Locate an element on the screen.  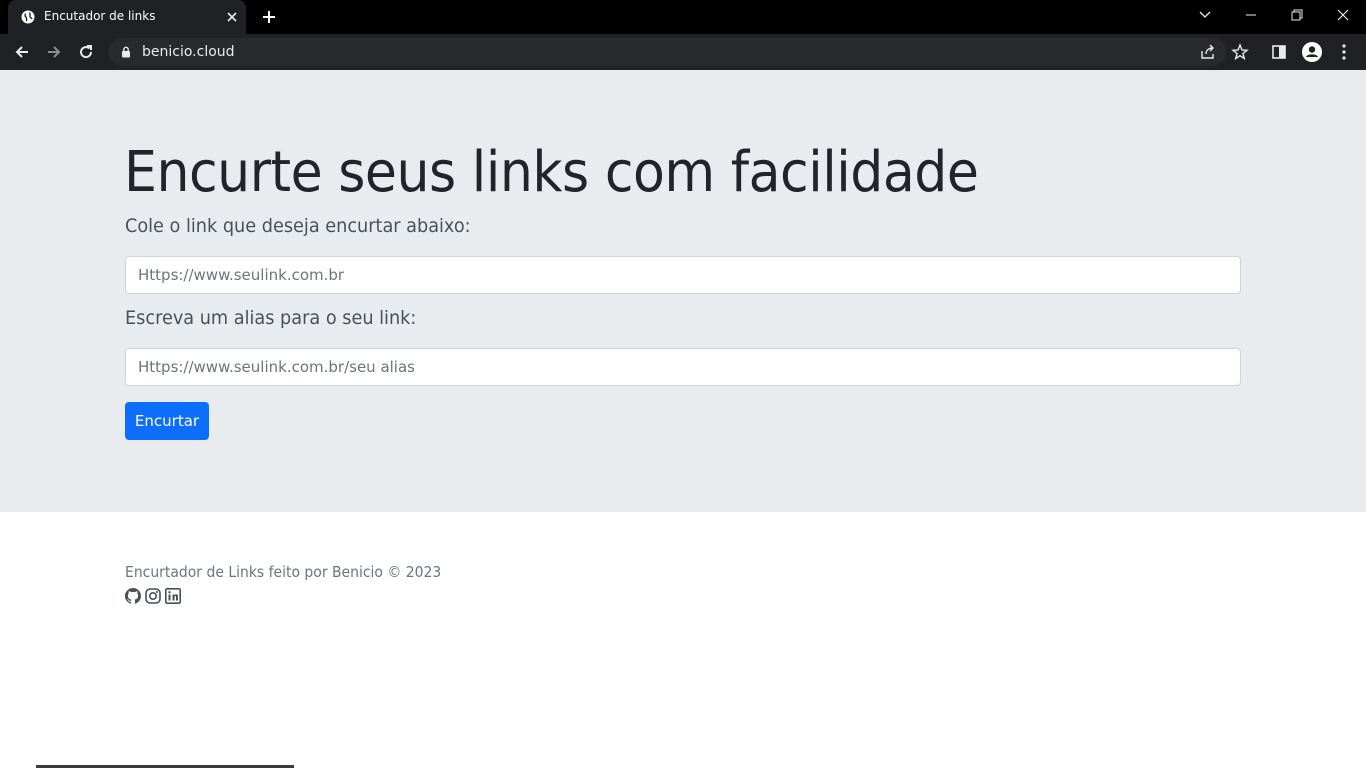
restore-icon is located at coordinates (1297, 15).